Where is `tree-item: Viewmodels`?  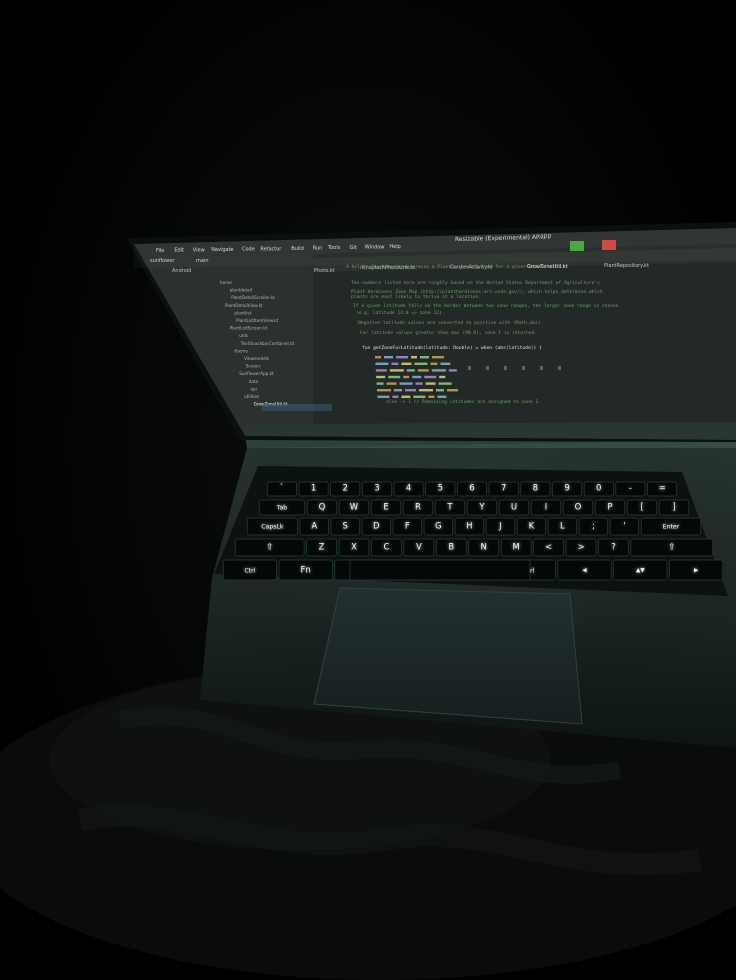 tree-item: Viewmodels is located at coordinates (256, 358).